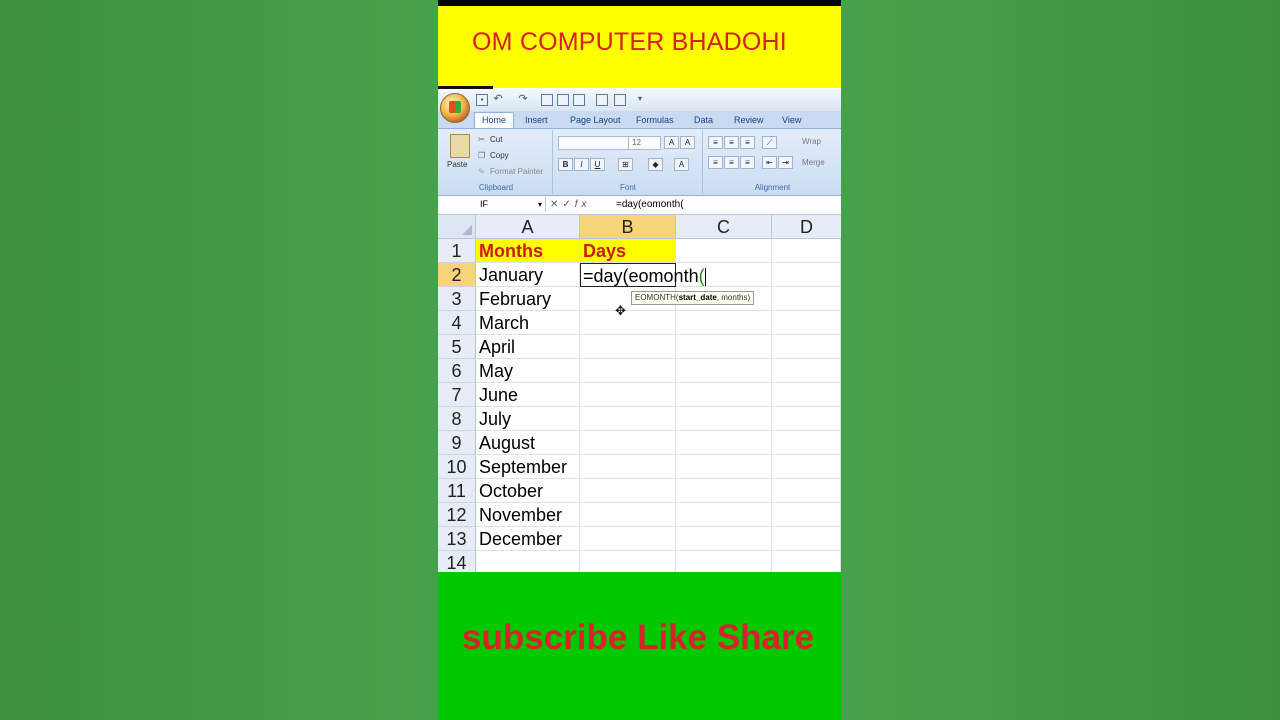 This screenshot has height=720, width=1280. Describe the element at coordinates (563, 100) in the screenshot. I see `table-icon` at that location.